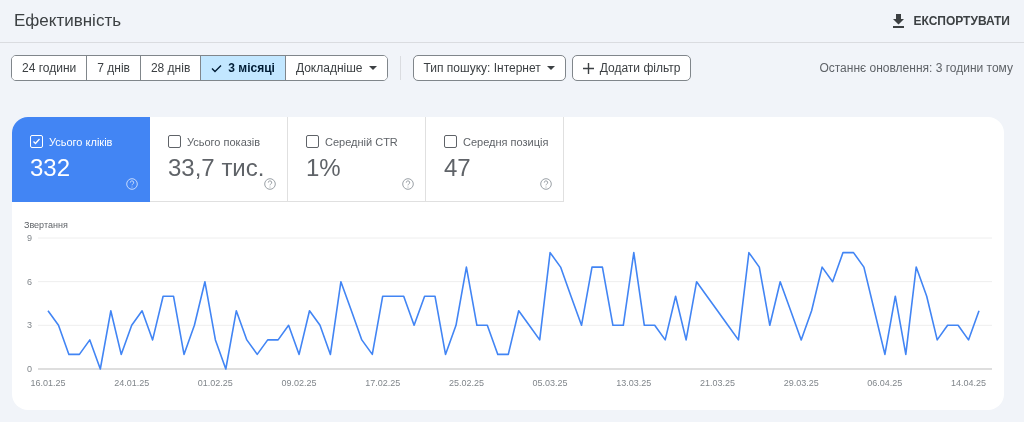  Describe the element at coordinates (383, 383) in the screenshot. I see `x-tick-label: 17.02.25` at that location.